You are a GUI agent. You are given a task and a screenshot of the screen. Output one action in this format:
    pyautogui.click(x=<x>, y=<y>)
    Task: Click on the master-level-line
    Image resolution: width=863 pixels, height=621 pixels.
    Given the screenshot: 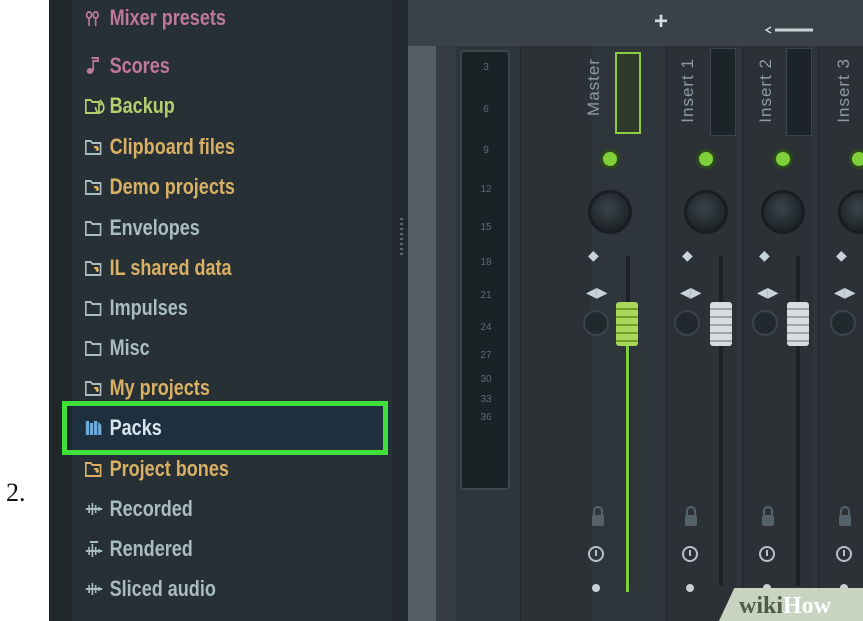 What is the action you would take?
    pyautogui.click(x=627, y=461)
    